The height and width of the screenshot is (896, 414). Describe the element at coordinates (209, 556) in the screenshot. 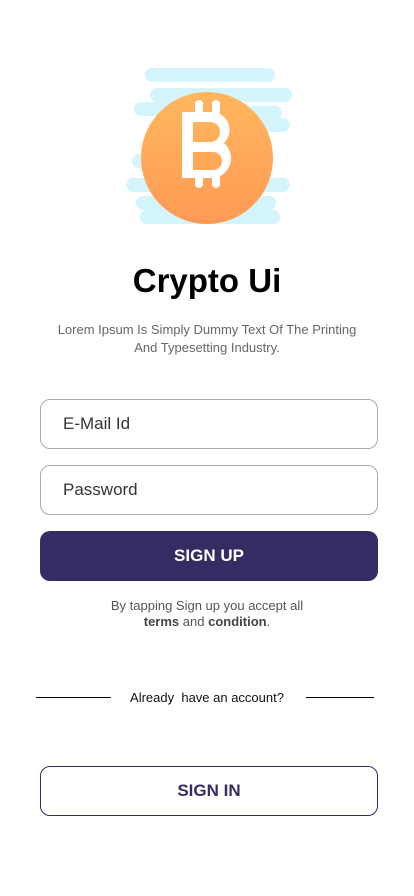

I see `sign-up-button: SIGN UP` at that location.